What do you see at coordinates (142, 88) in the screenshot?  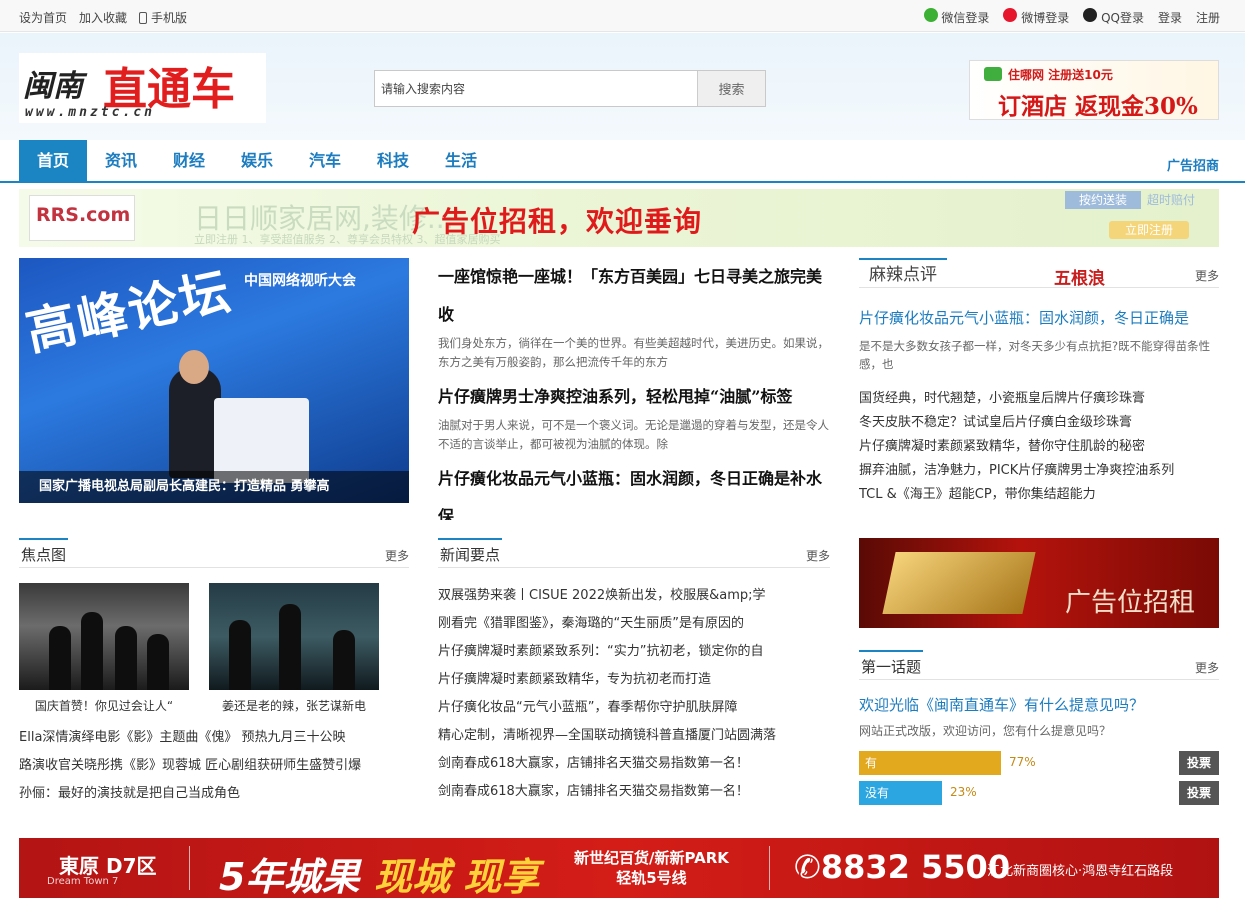 I see `site-logo: 闽南 直通车 www.mnztc.cn` at bounding box center [142, 88].